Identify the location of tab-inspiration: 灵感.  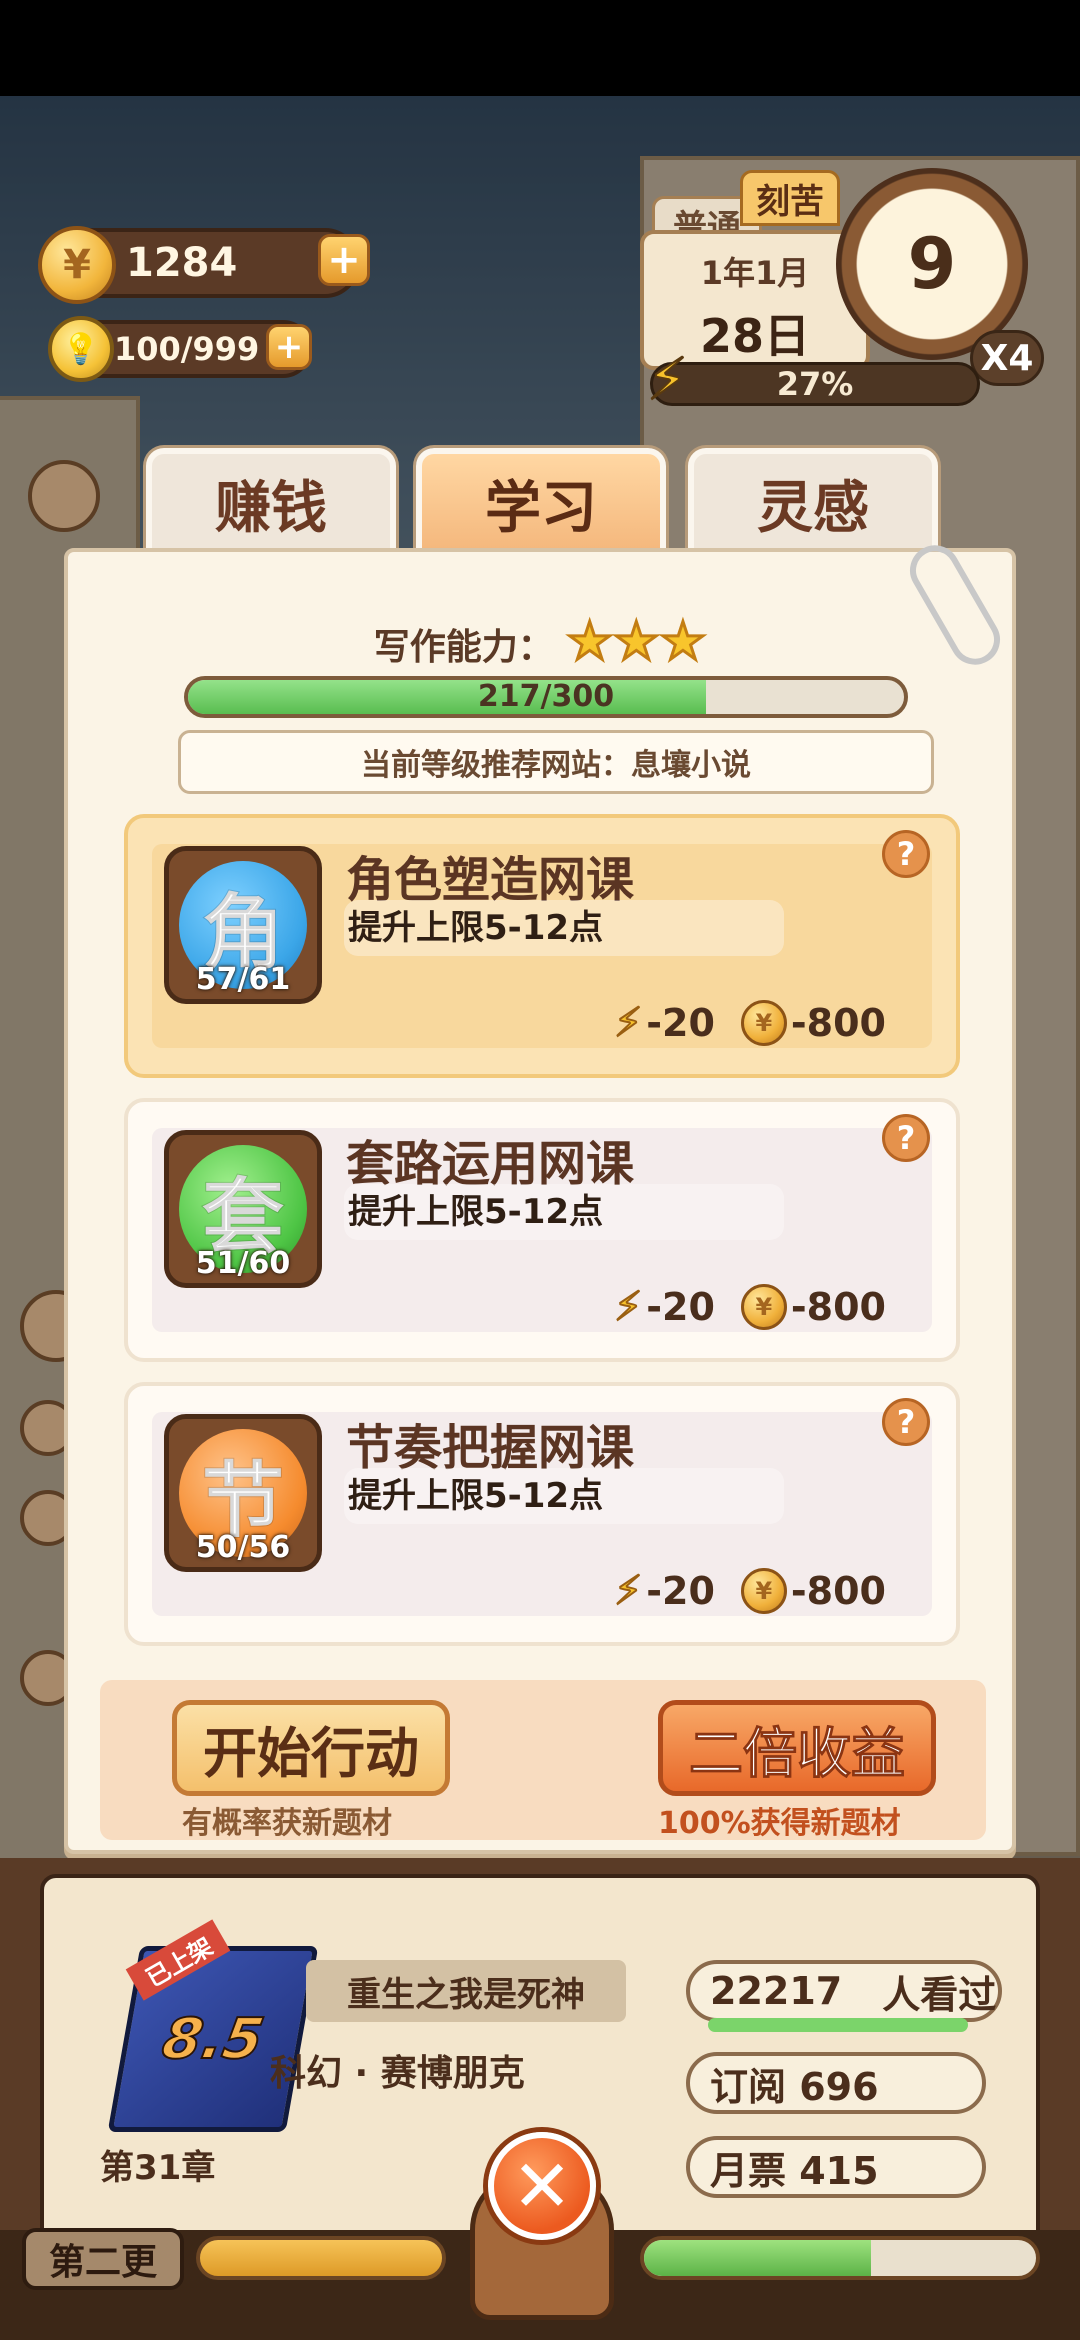
(813, 503).